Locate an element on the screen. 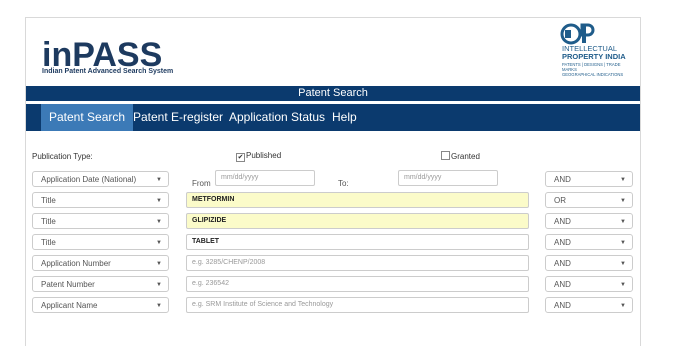  granted-label: Granted is located at coordinates (465, 156).